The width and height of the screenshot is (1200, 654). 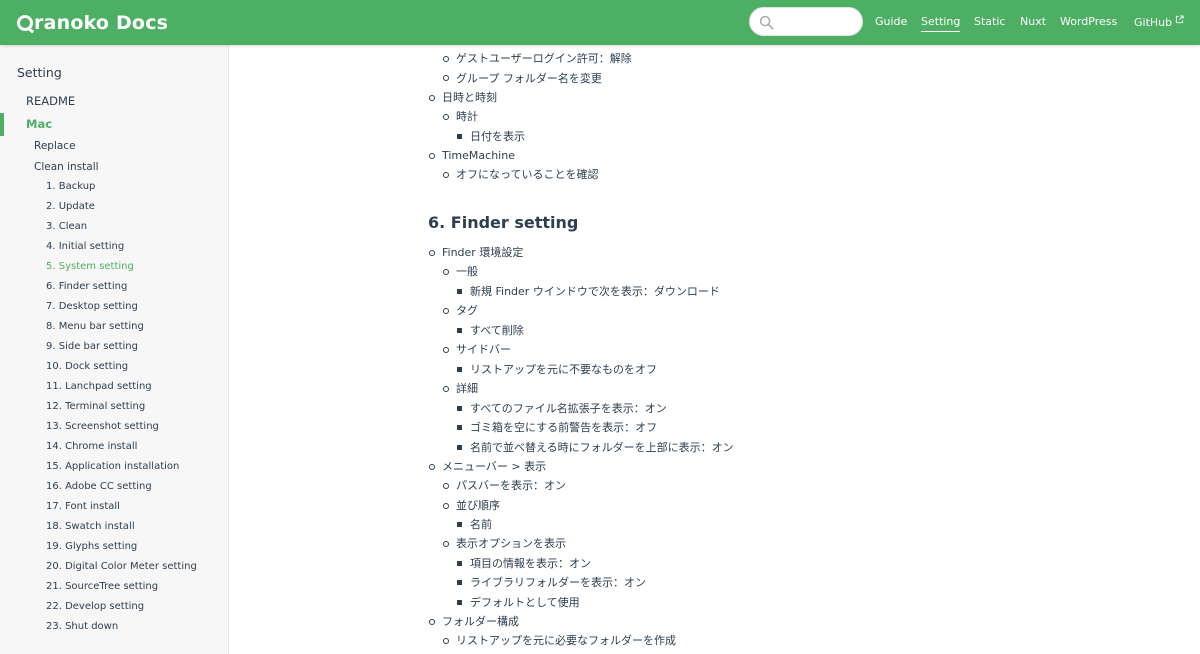 What do you see at coordinates (891, 22) in the screenshot?
I see `nav-link-guide: Guide` at bounding box center [891, 22].